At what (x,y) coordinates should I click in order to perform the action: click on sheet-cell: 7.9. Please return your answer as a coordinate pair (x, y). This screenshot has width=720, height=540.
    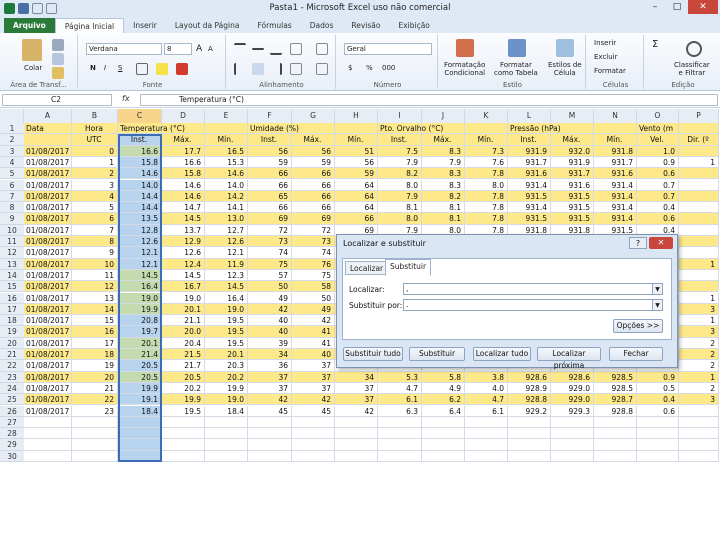
    Looking at the image, I should click on (400, 162).